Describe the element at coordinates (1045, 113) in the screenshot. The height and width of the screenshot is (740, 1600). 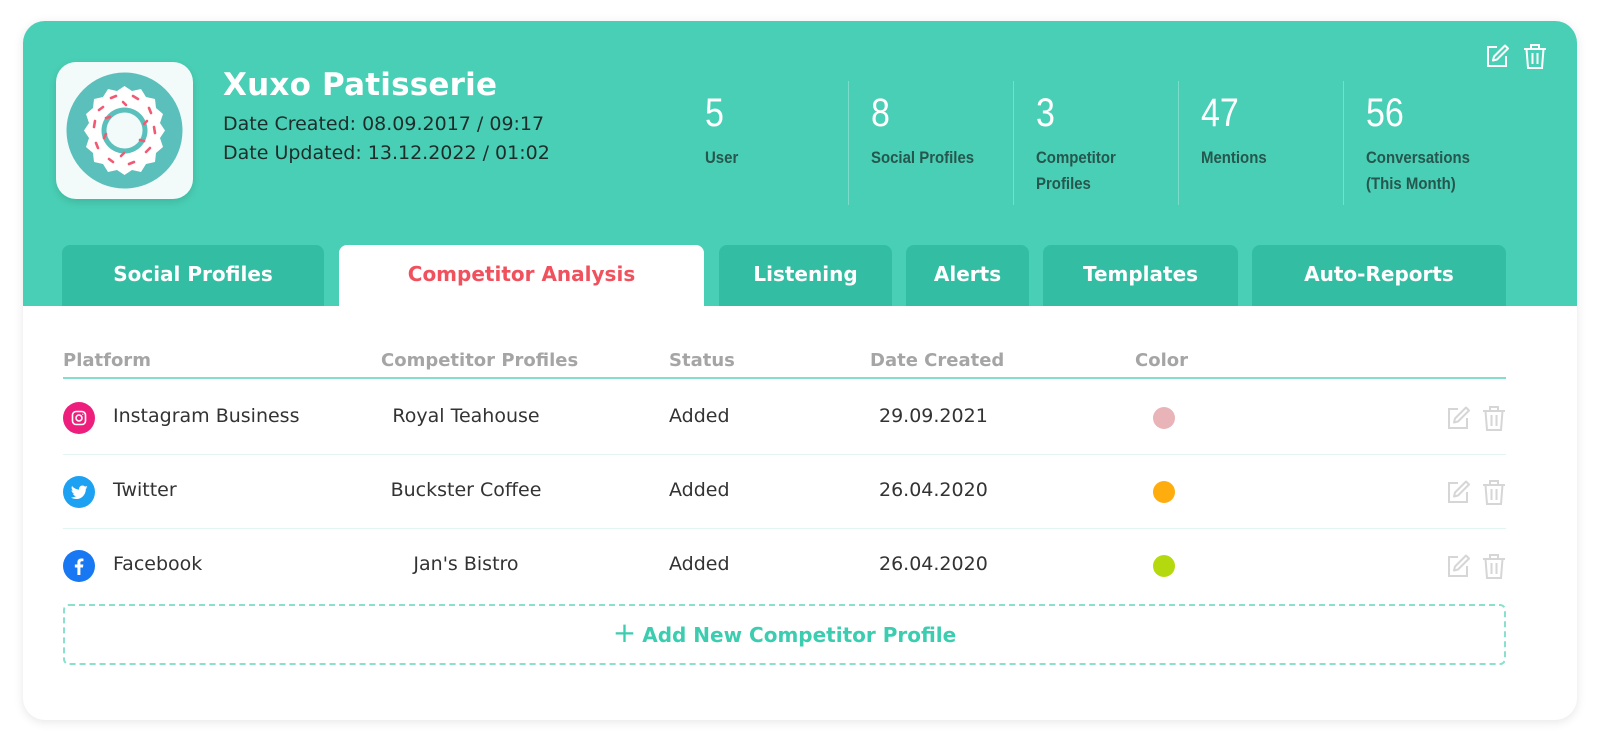
I see `stat-value: 3` at that location.